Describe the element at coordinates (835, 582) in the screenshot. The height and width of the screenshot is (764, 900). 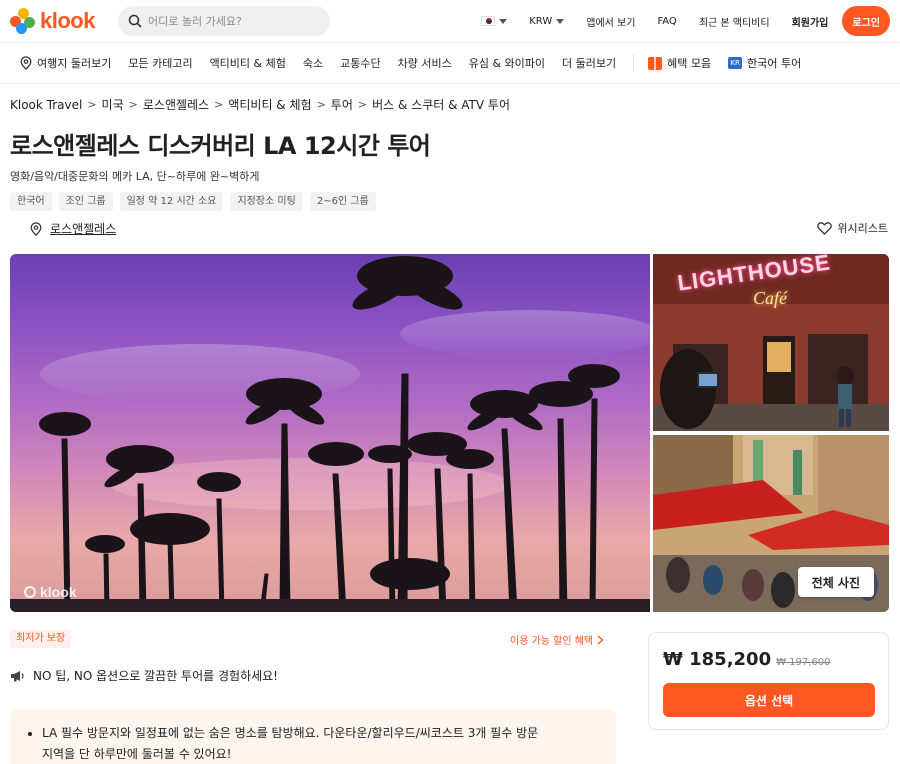
I see `view-all-photos-button: 전체 사진` at that location.